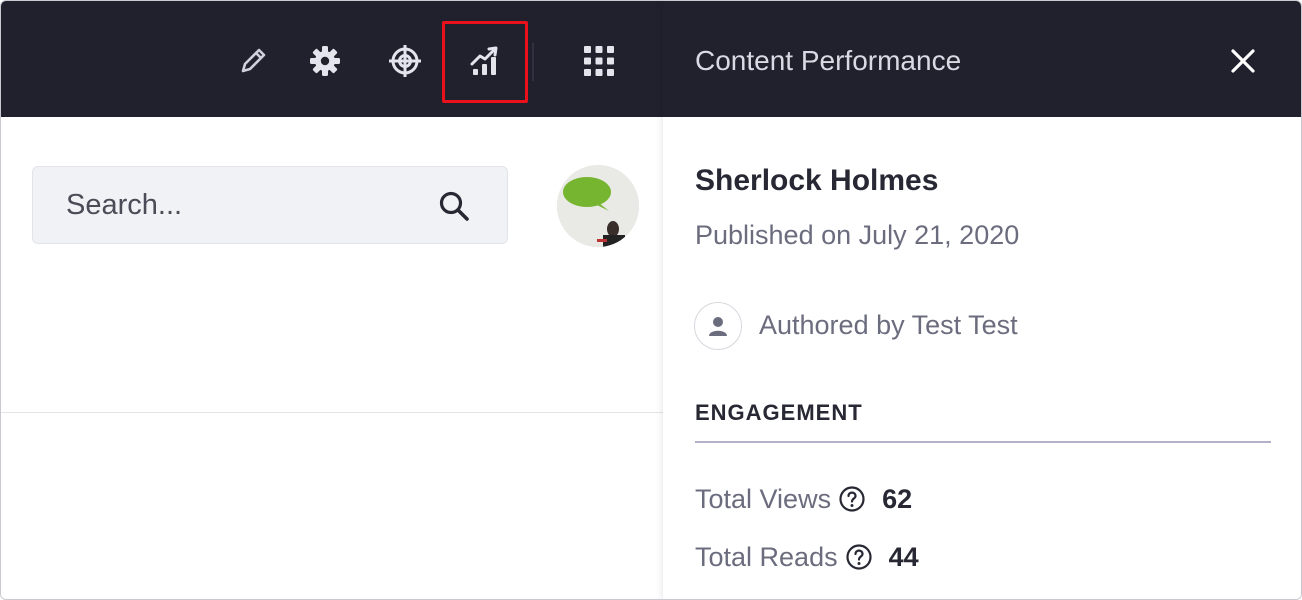 This screenshot has height=600, width=1302. I want to click on metric-total-views: Total Views 62, so click(803, 499).